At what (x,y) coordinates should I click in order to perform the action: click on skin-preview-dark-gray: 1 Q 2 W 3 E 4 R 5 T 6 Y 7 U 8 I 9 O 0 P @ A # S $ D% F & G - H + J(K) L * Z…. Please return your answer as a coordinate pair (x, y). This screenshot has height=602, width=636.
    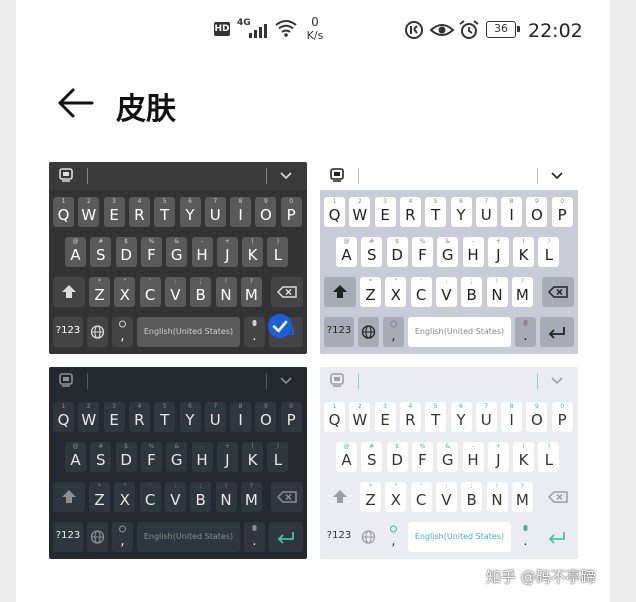
    Looking at the image, I should click on (178, 258).